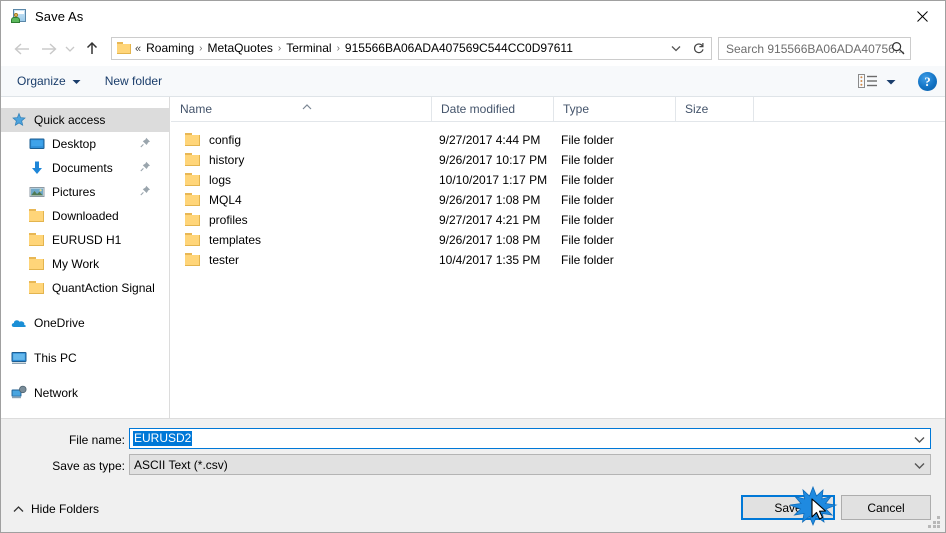 Image resolution: width=946 pixels, height=533 pixels. Describe the element at coordinates (698, 48) in the screenshot. I see `refresh-icon` at that location.